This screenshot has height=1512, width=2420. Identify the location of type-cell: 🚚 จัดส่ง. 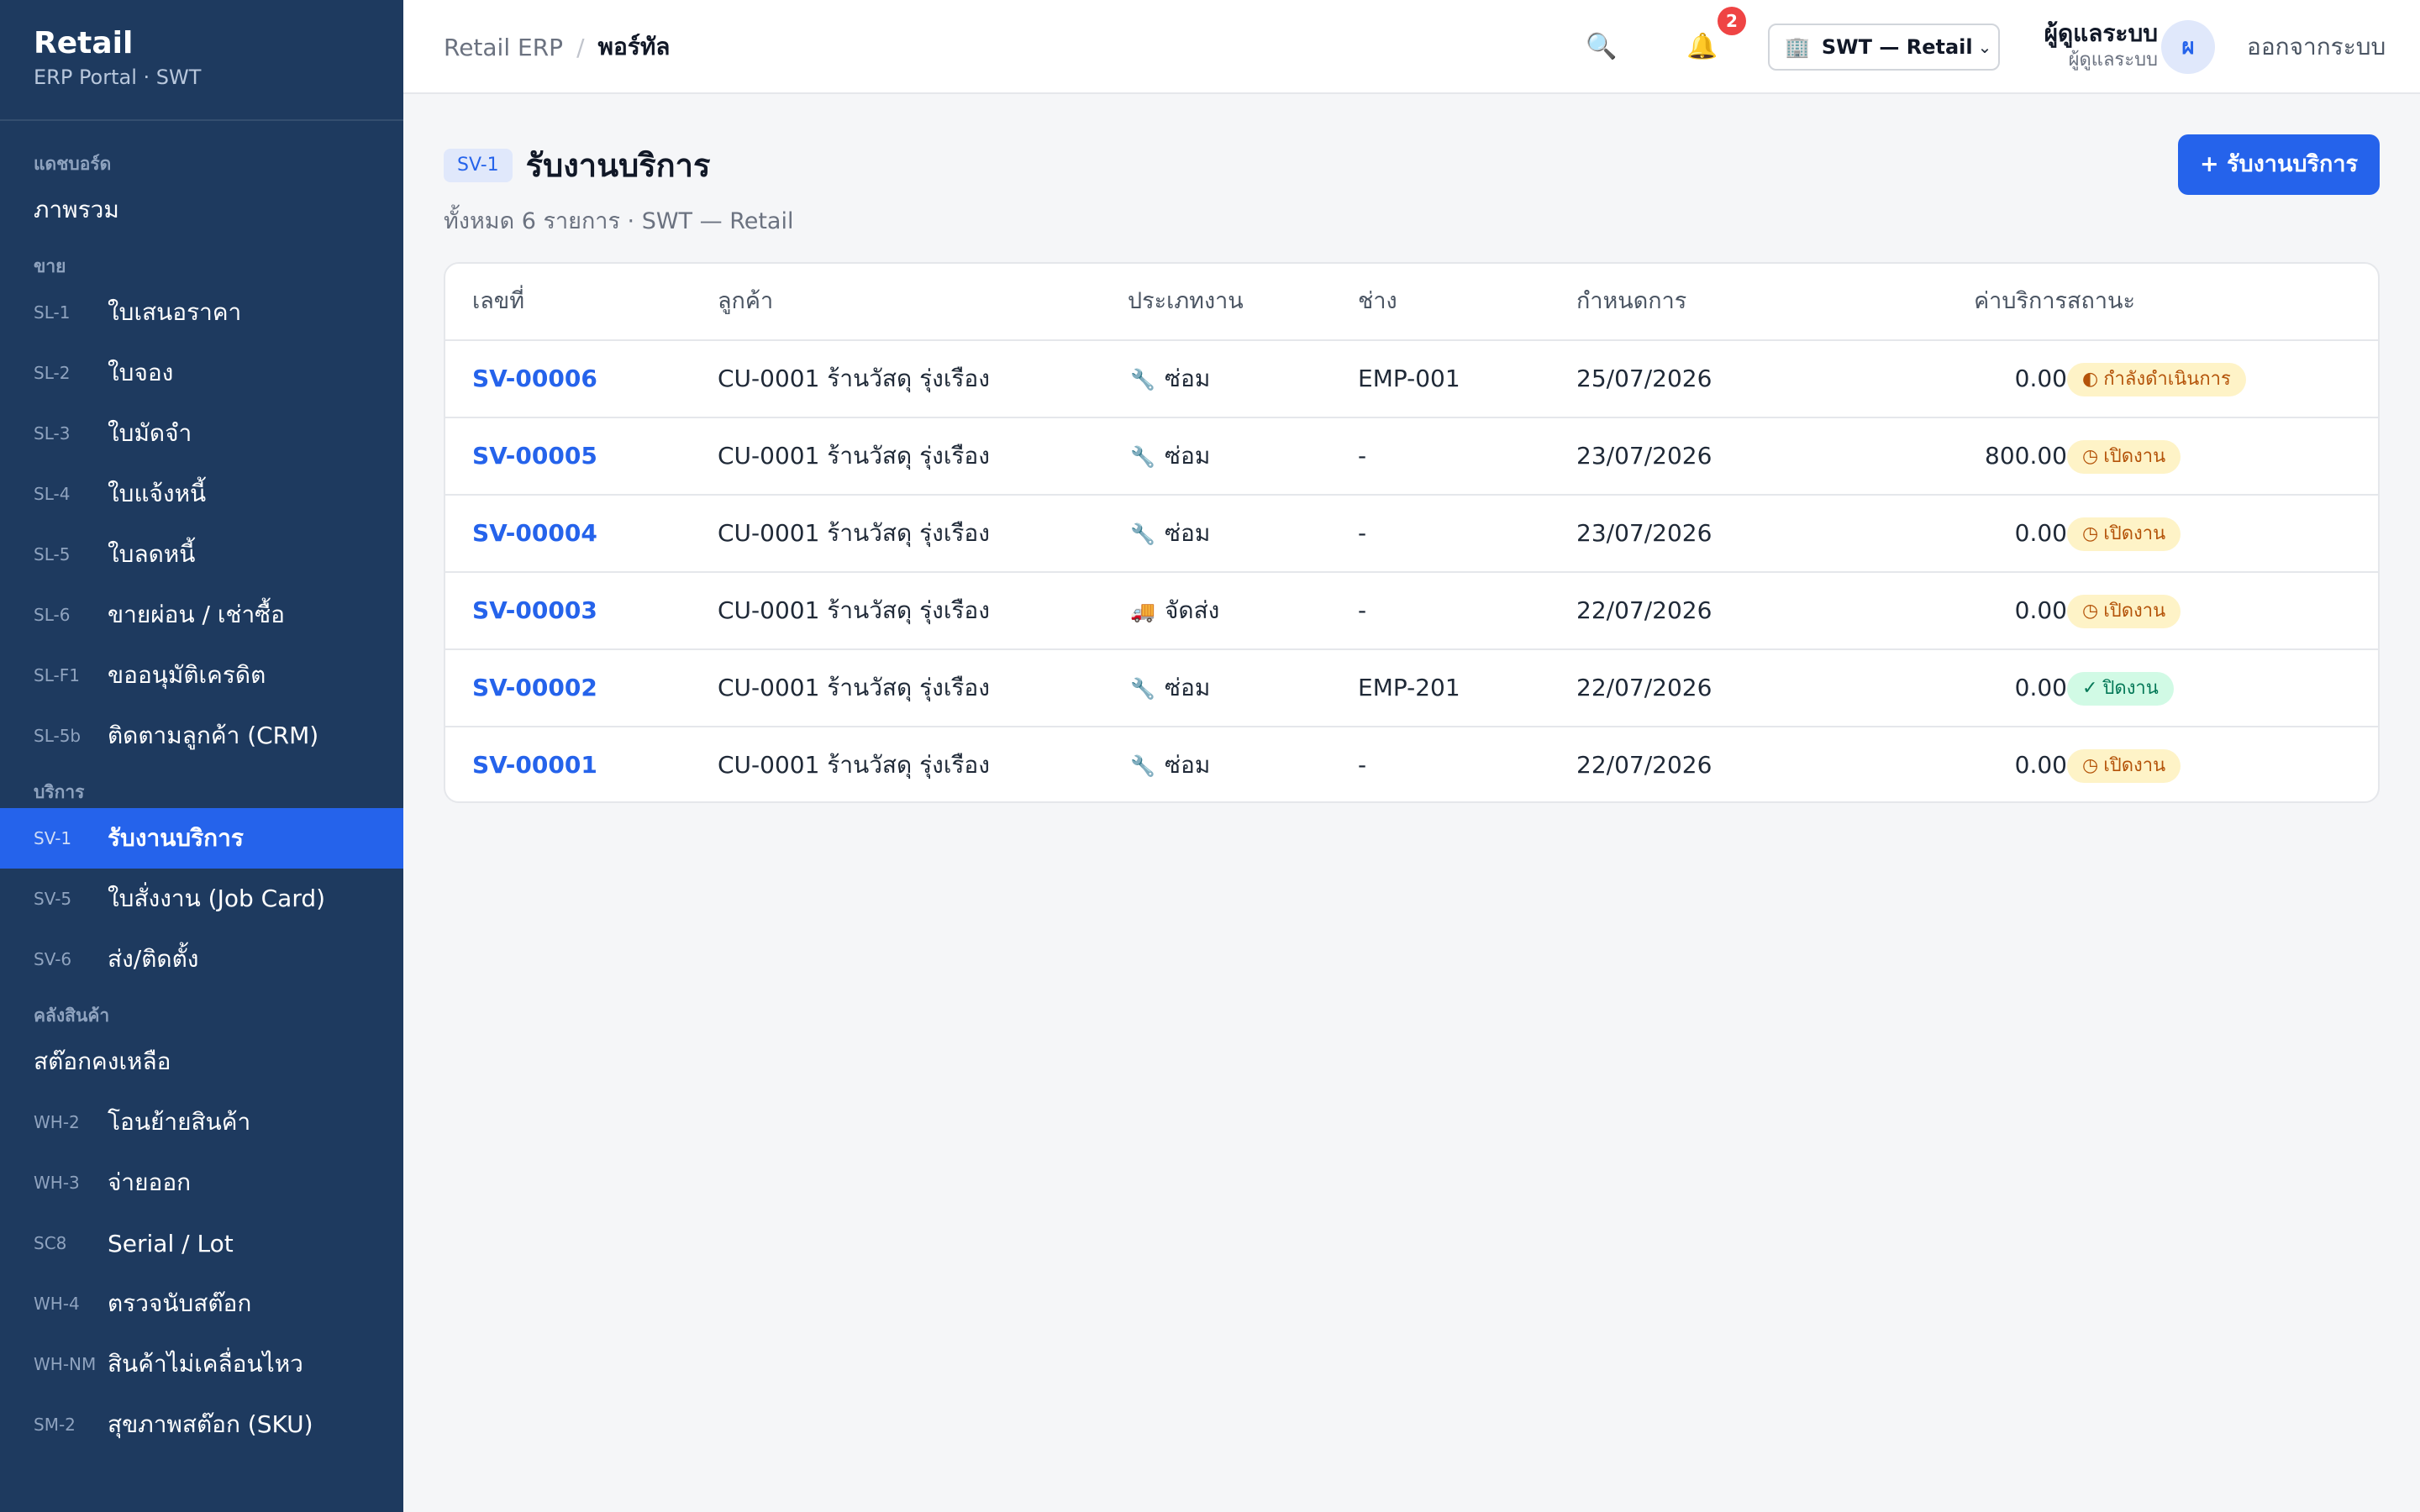
(1173, 610).